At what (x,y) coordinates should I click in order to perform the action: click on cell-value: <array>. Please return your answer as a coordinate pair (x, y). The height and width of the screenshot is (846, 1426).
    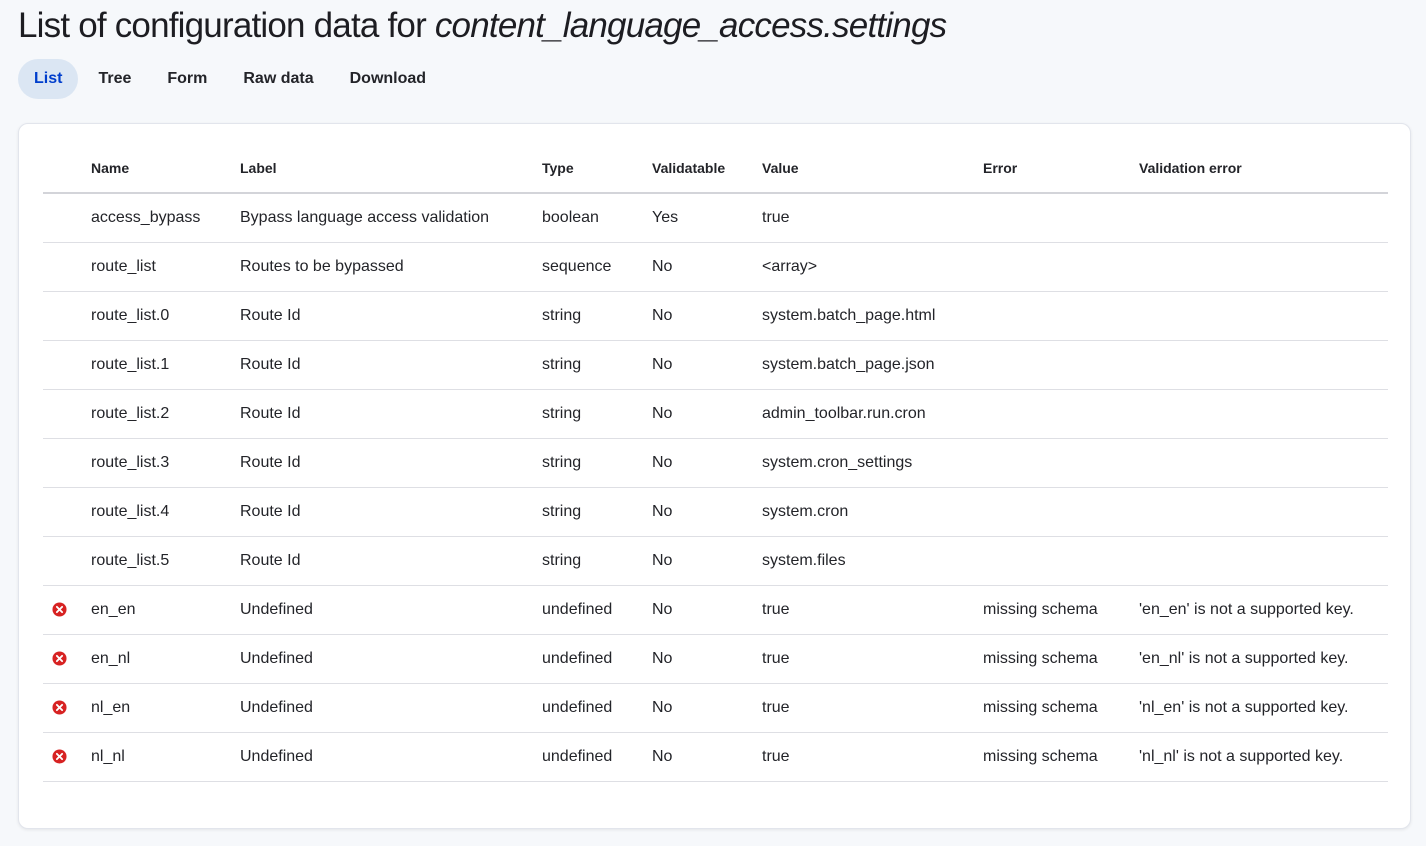
    Looking at the image, I should click on (872, 267).